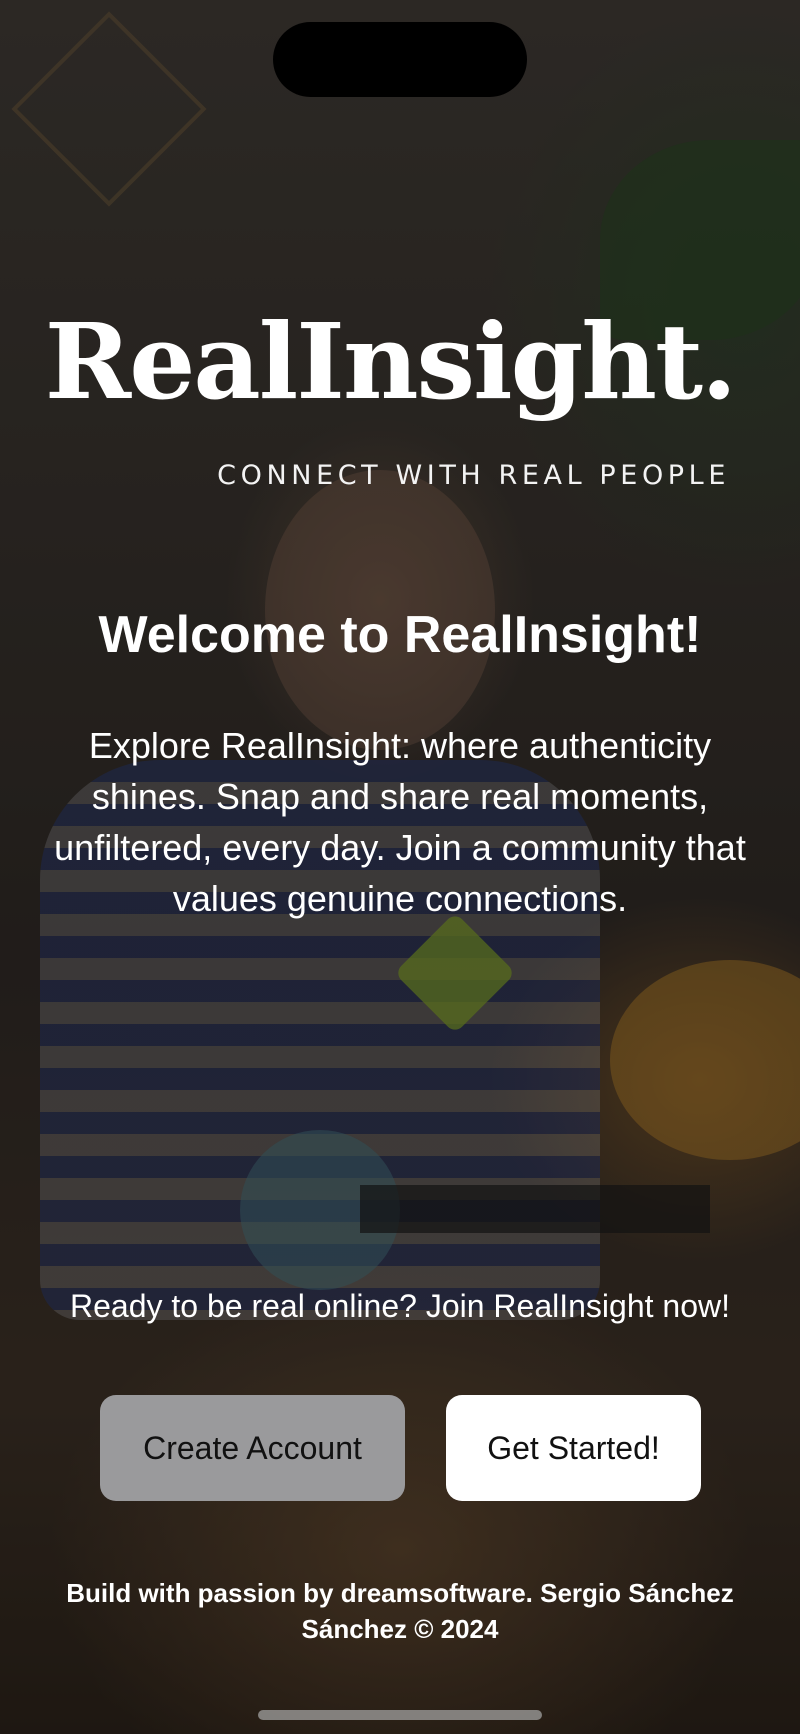  I want to click on create-account-button: Create Account, so click(252, 1448).